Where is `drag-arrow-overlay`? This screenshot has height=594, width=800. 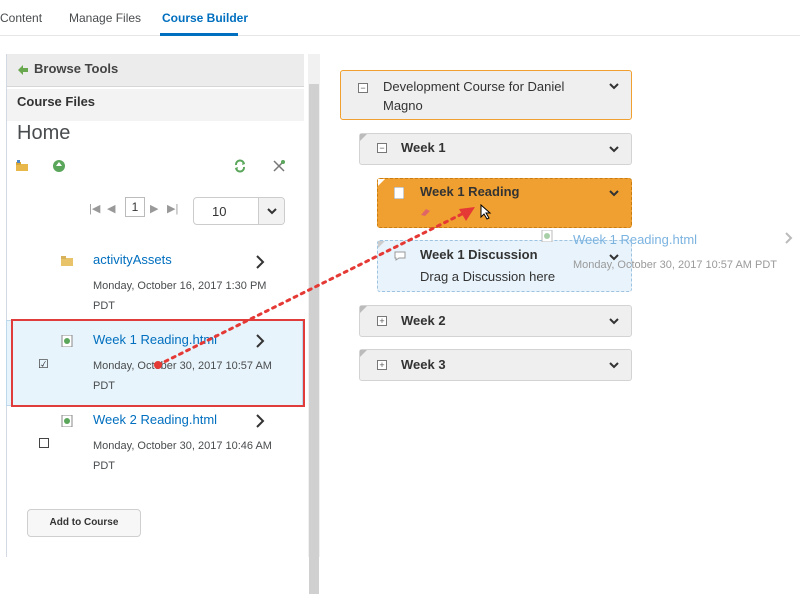 drag-arrow-overlay is located at coordinates (314, 288).